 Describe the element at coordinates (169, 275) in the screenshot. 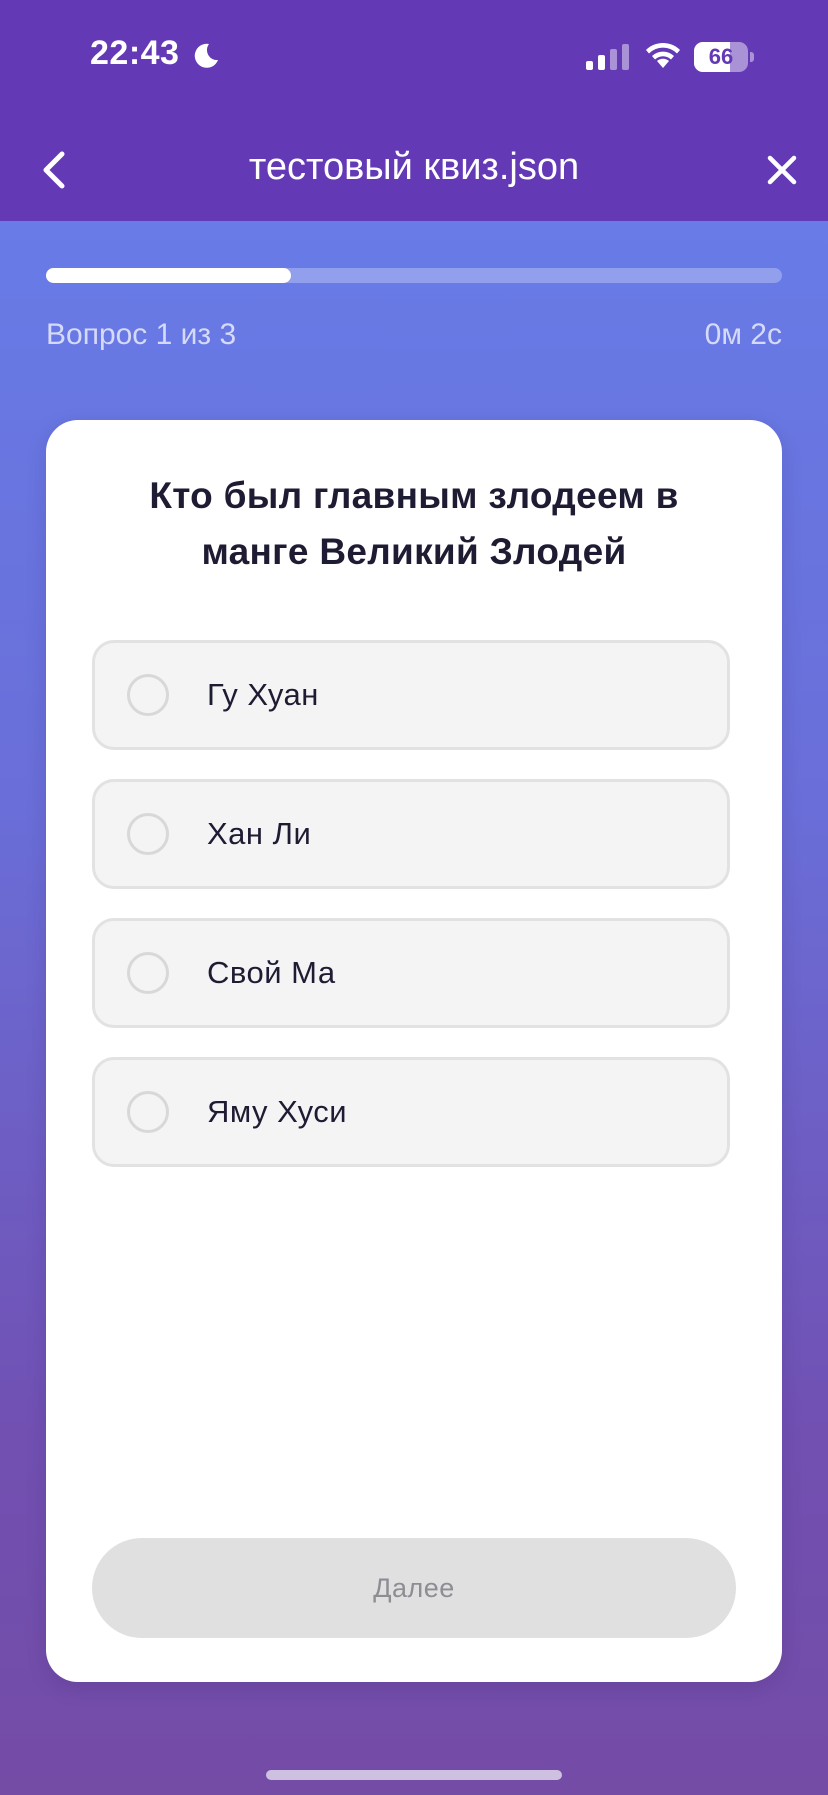

I see `progress-fill` at that location.